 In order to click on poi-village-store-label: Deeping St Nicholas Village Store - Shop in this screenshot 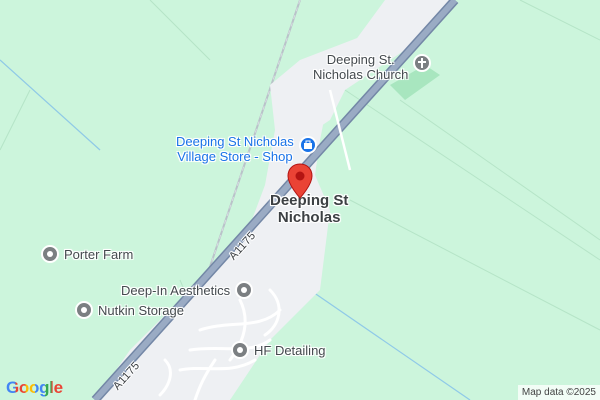, I will do `click(235, 149)`.